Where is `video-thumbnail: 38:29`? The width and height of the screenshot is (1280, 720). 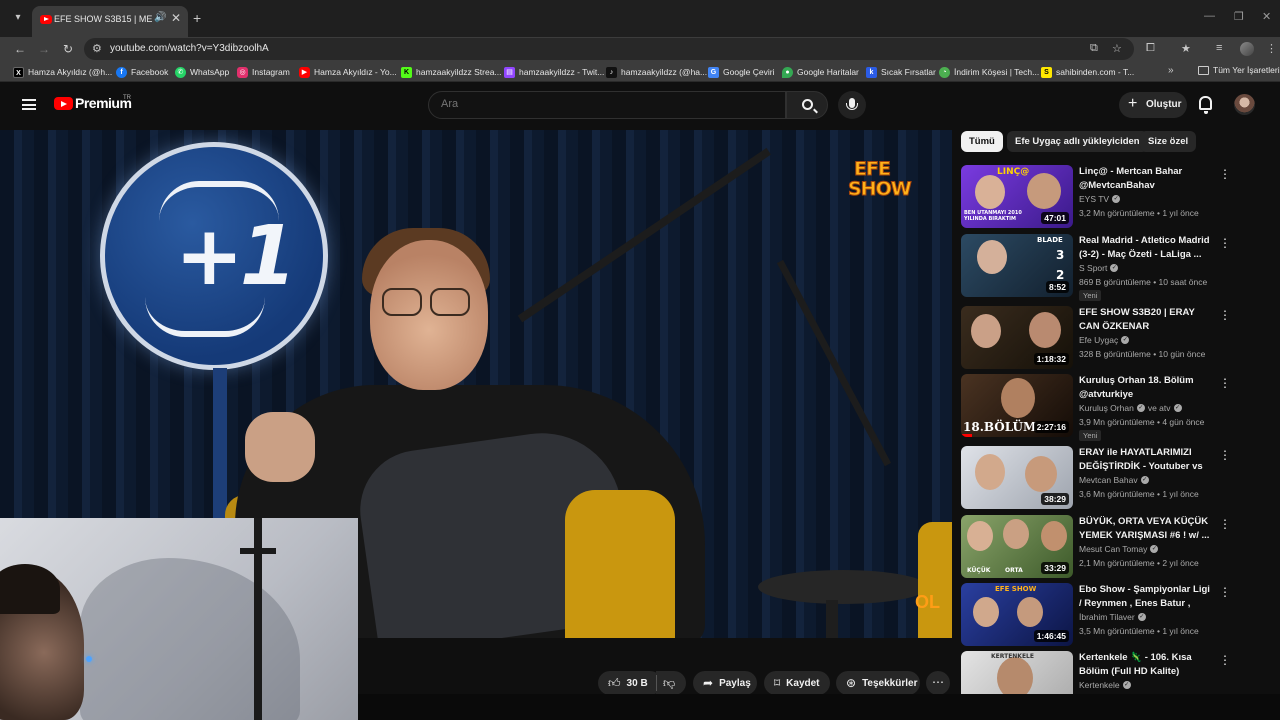 video-thumbnail: 38:29 is located at coordinates (1017, 477).